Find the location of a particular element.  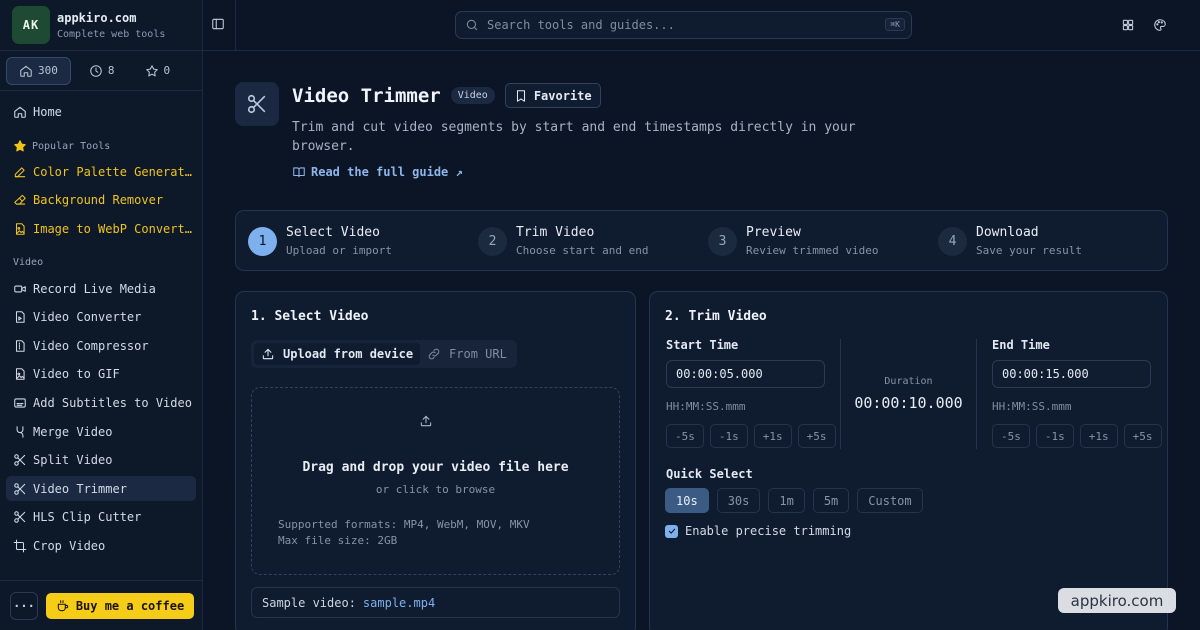

end-nudge-minus-5s: -5s is located at coordinates (1011, 436).